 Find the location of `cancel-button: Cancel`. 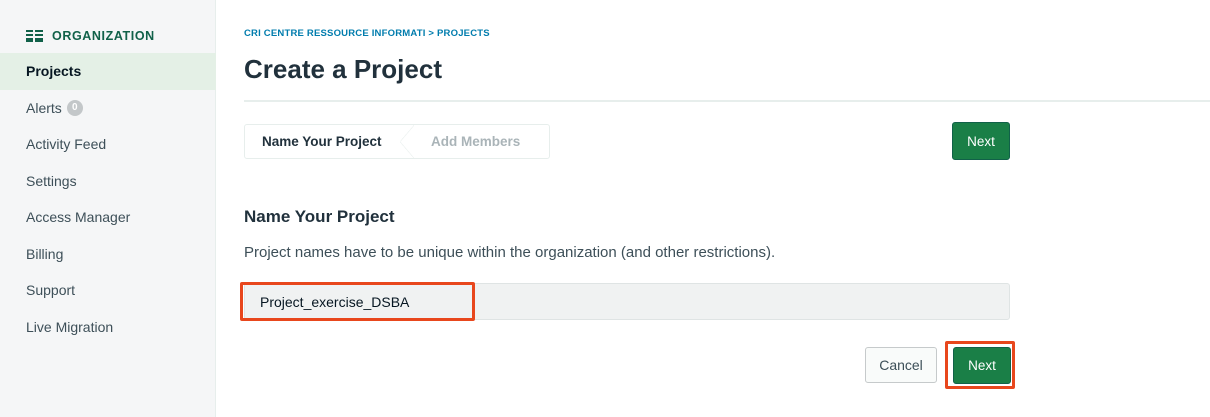

cancel-button: Cancel is located at coordinates (901, 365).